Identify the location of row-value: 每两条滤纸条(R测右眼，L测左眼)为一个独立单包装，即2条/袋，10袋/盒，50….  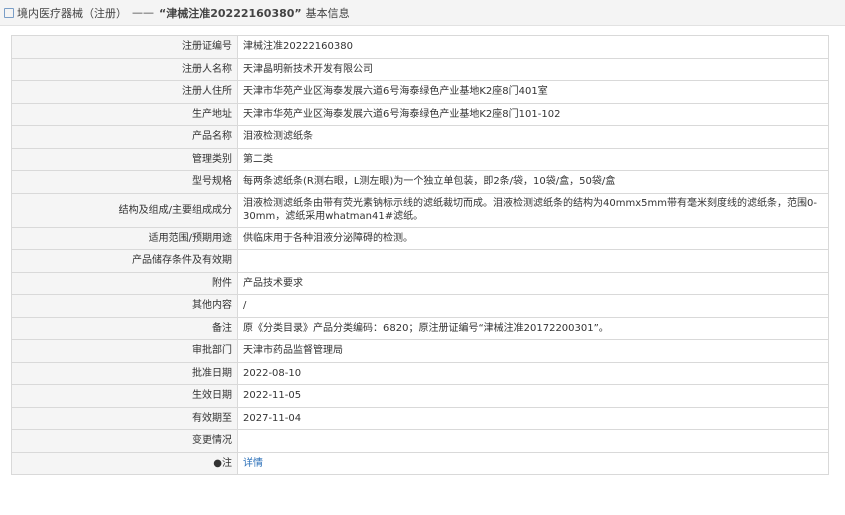
(533, 182).